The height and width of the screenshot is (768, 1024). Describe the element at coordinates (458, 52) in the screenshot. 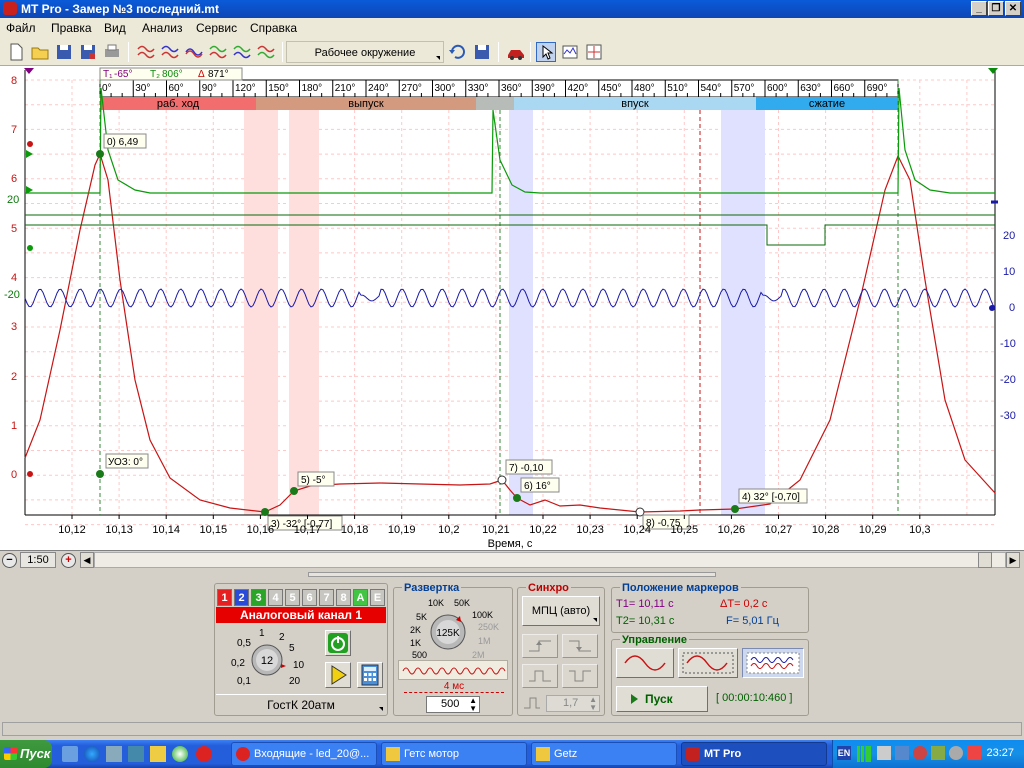

I see `undo-icon` at that location.